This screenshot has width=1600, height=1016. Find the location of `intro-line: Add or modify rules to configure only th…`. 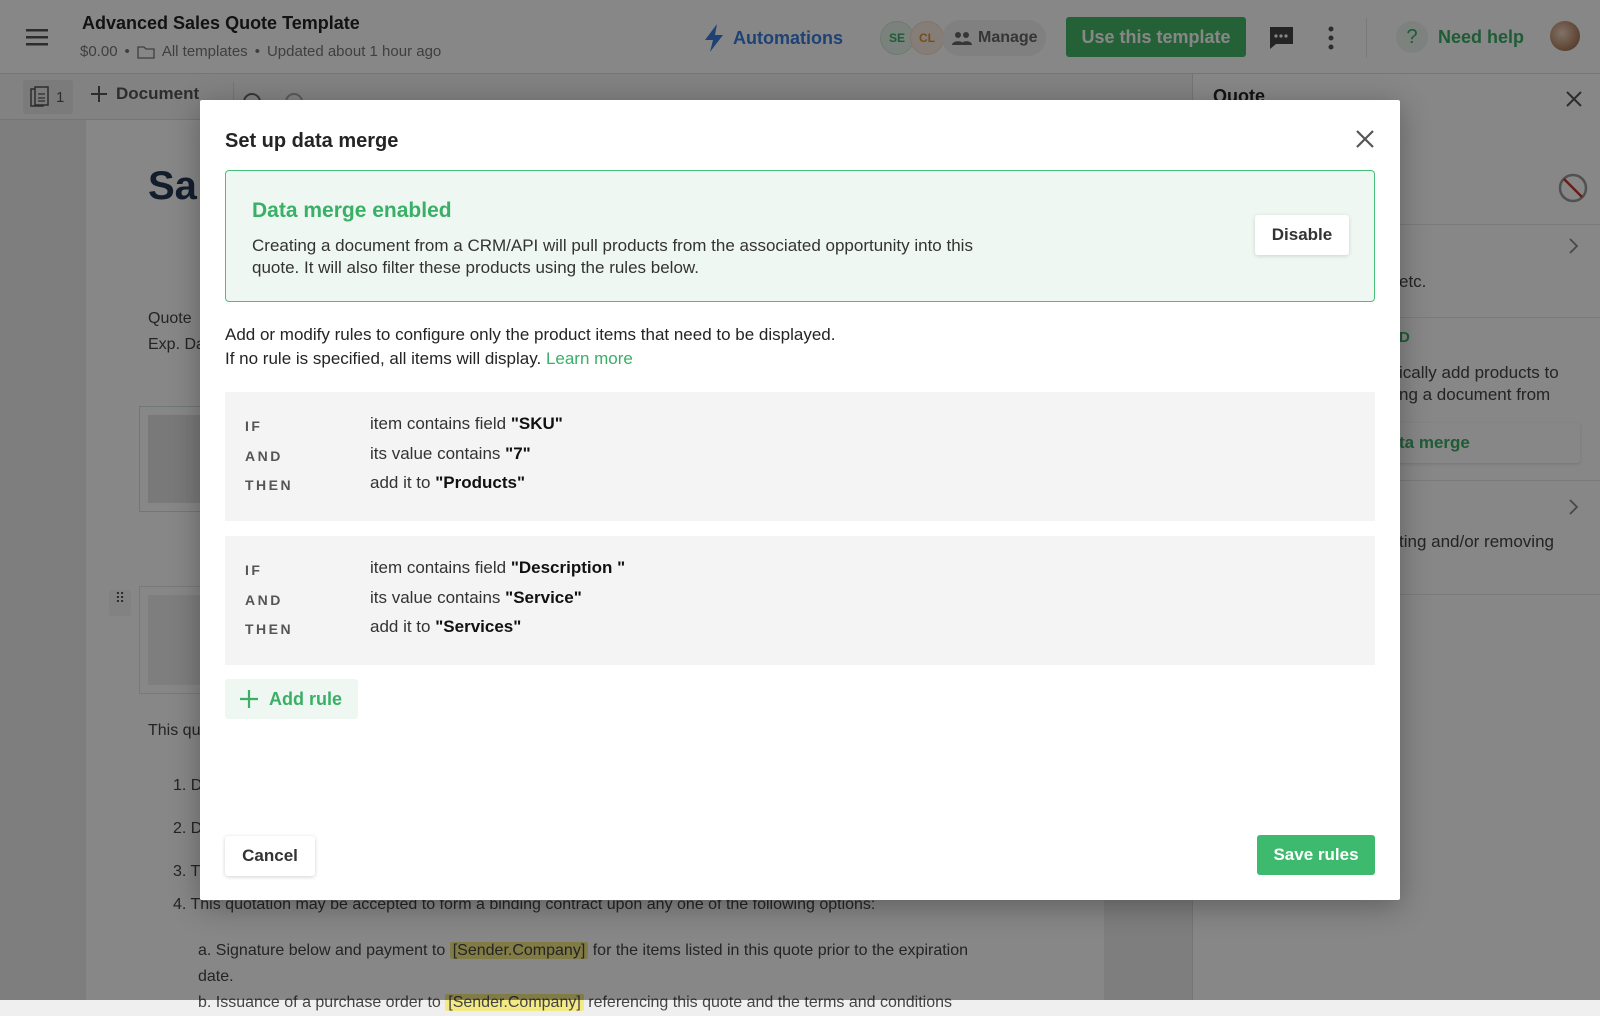

intro-line: Add or modify rules to configure only th… is located at coordinates (530, 334).